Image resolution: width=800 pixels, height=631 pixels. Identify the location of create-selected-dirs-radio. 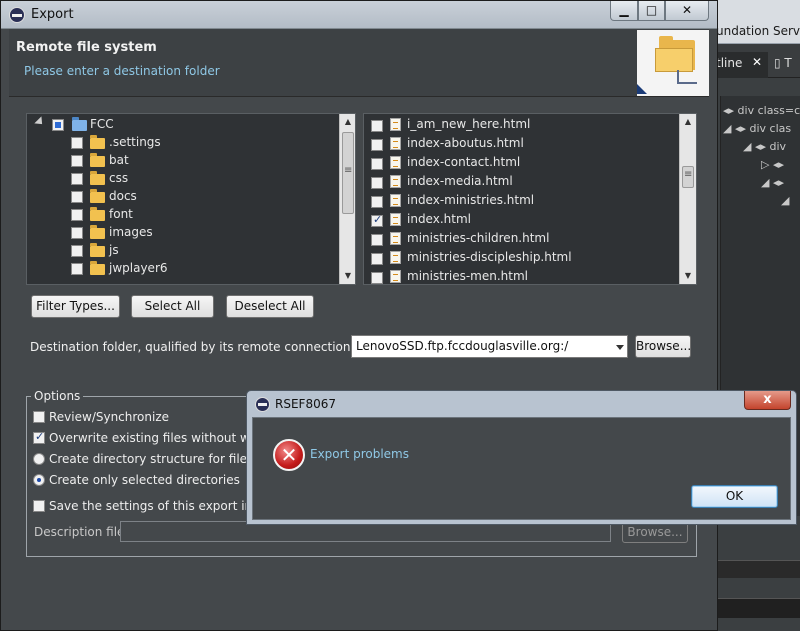
(39, 480).